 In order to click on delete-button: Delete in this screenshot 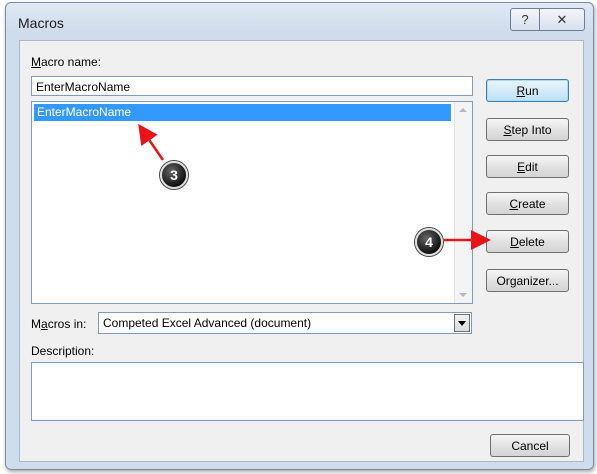, I will do `click(527, 241)`.